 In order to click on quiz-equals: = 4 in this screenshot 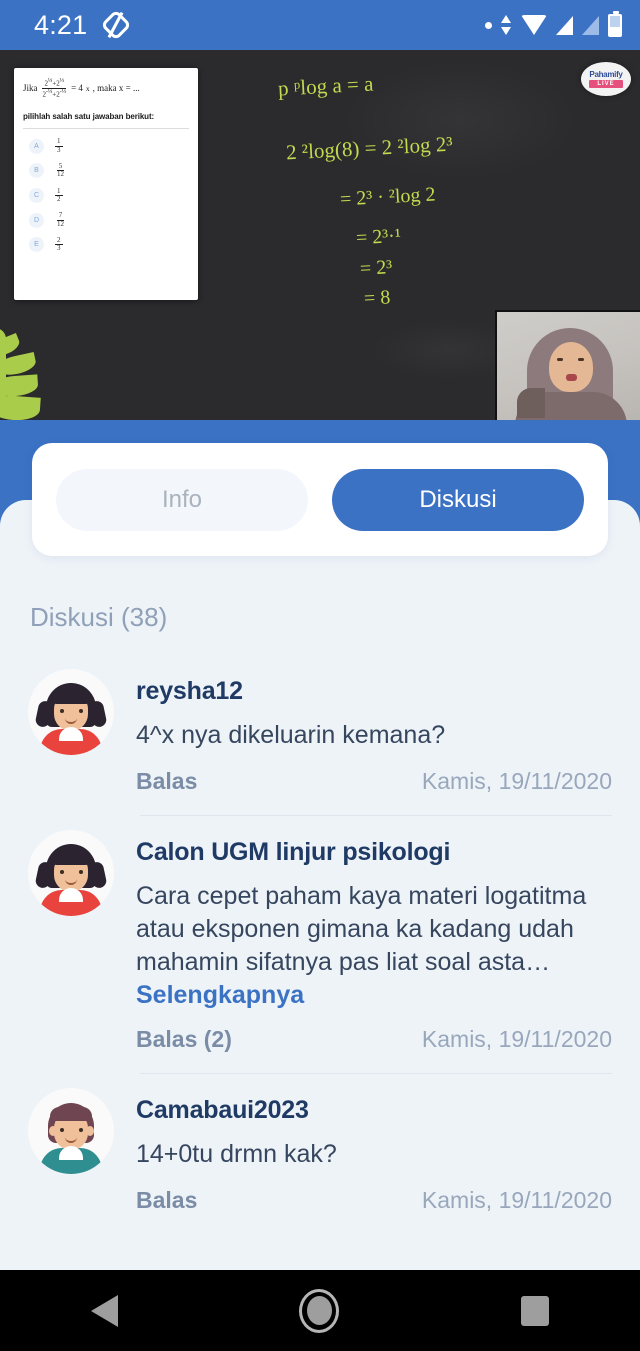, I will do `click(77, 88)`.